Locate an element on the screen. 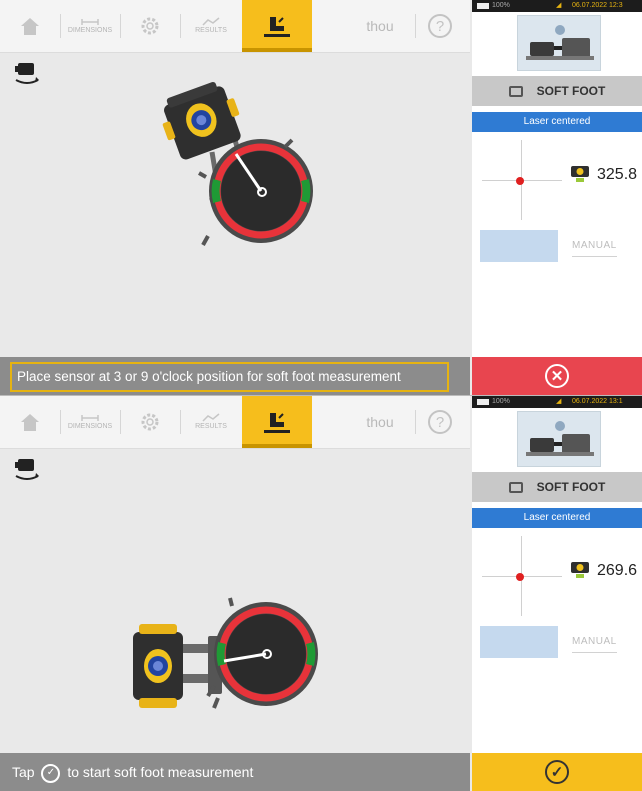  cancel-icon: ✕ is located at coordinates (557, 376).